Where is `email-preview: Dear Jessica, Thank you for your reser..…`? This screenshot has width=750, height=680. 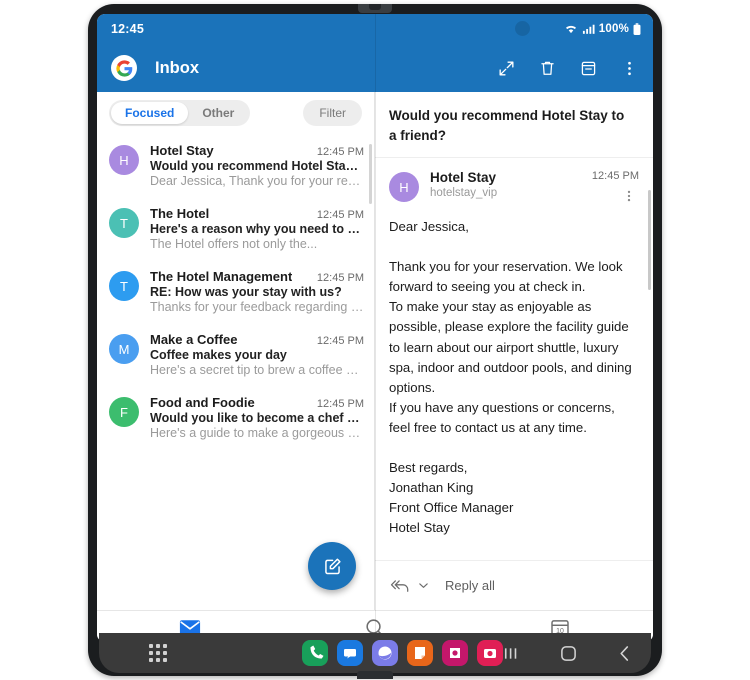 email-preview: Dear Jessica, Thank you for your reser..… is located at coordinates (257, 181).